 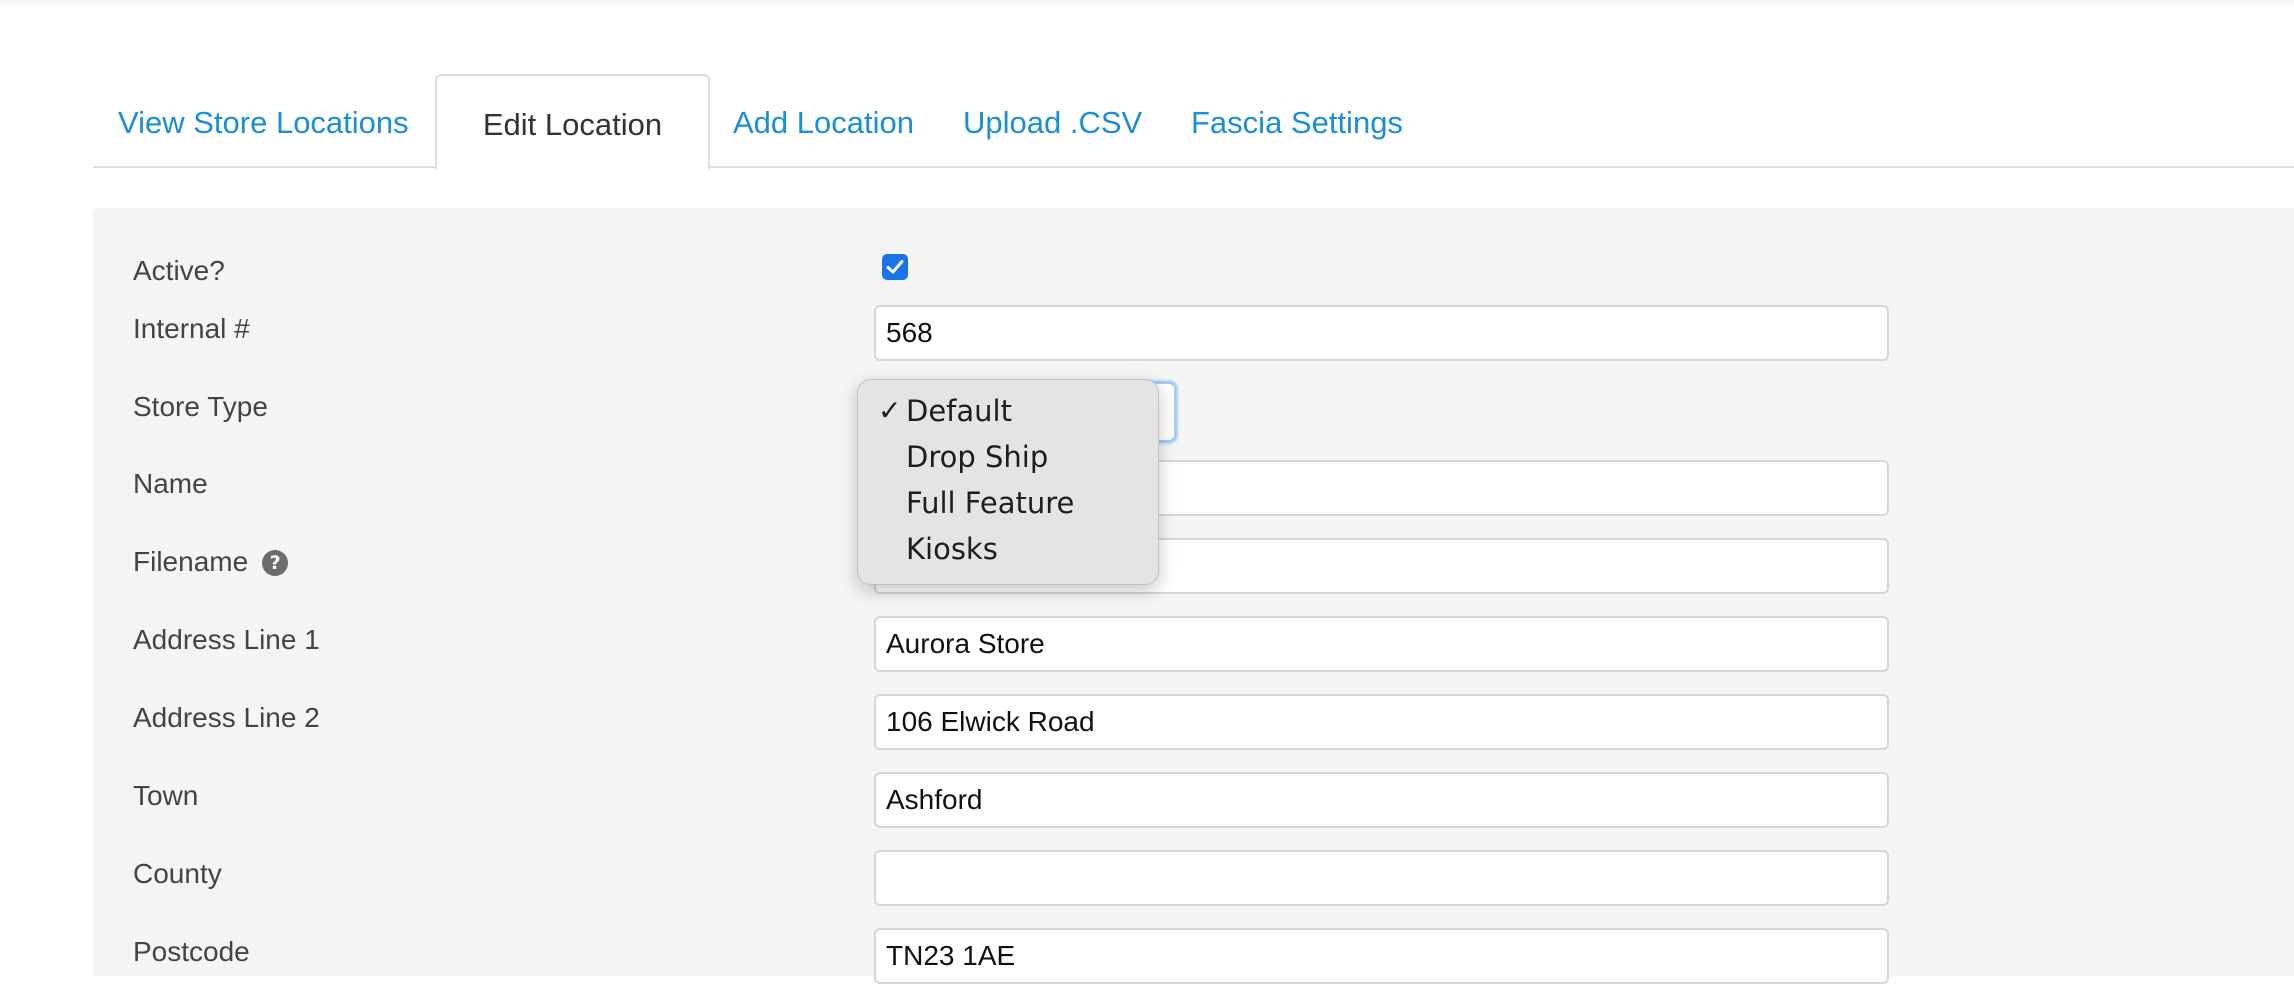 What do you see at coordinates (191, 328) in the screenshot?
I see `internal-number-label: Internal #` at bounding box center [191, 328].